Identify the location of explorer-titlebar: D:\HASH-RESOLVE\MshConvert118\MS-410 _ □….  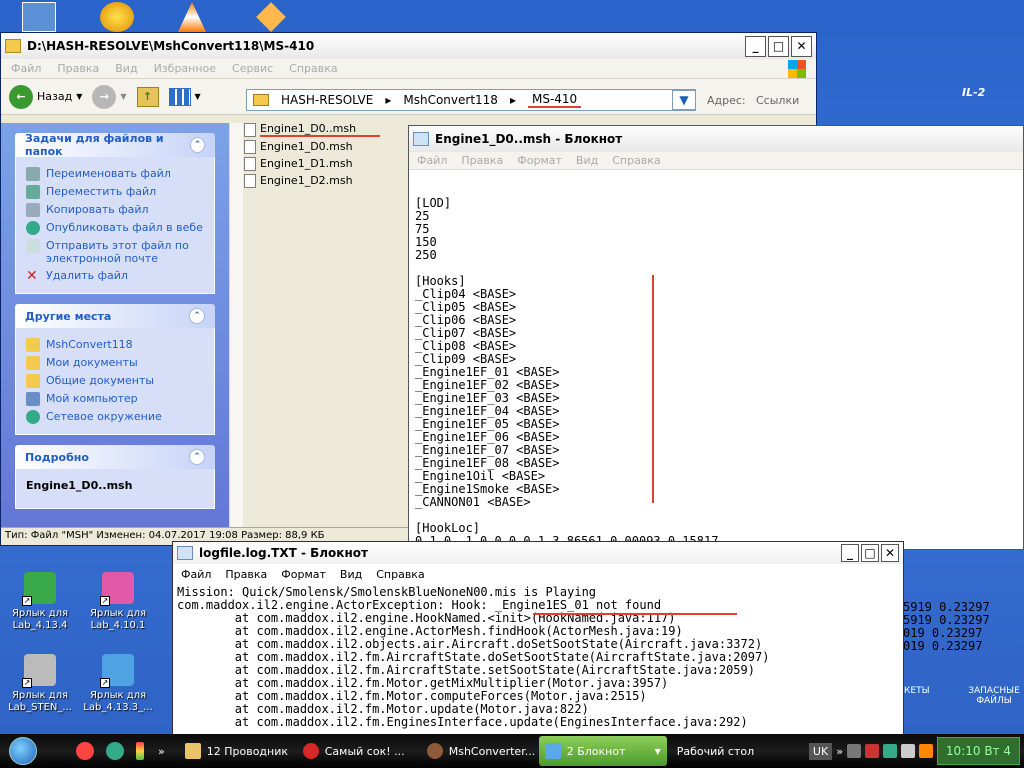
(408, 46).